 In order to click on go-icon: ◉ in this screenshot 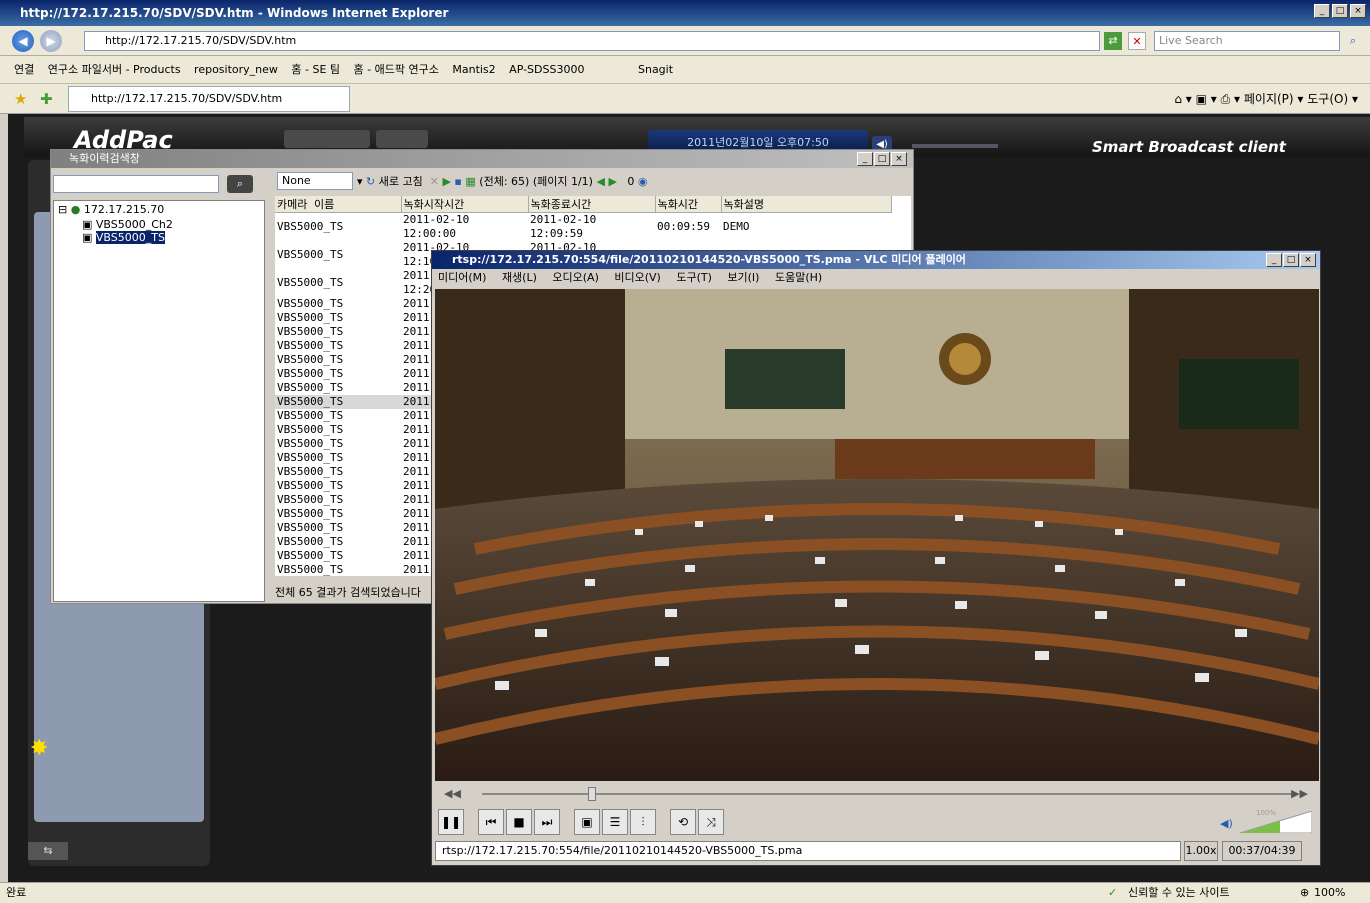, I will do `click(643, 181)`.